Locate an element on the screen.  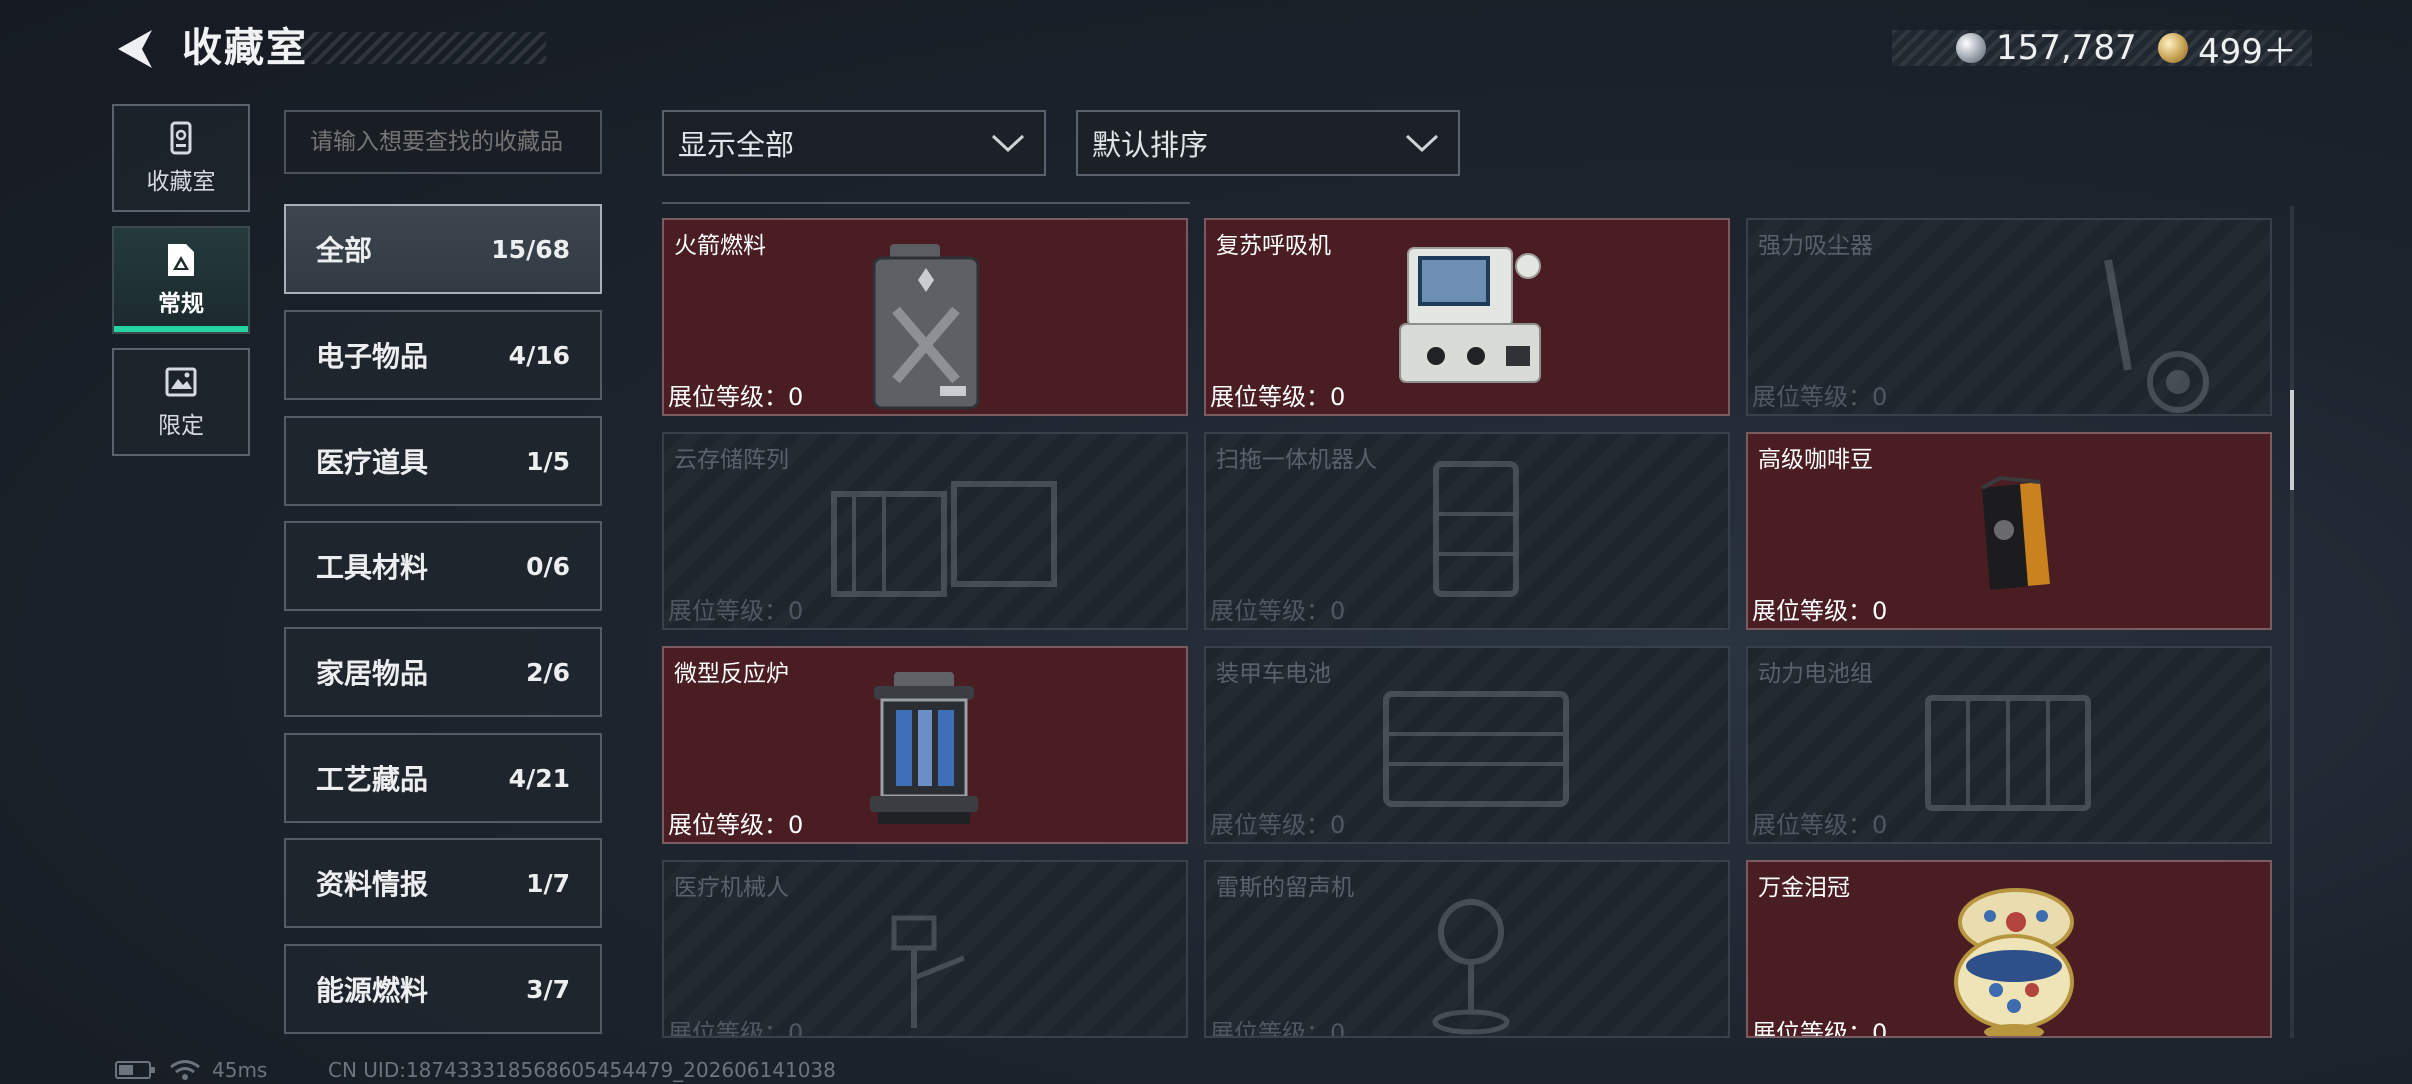
category-name: 电子物品 is located at coordinates (372, 356).